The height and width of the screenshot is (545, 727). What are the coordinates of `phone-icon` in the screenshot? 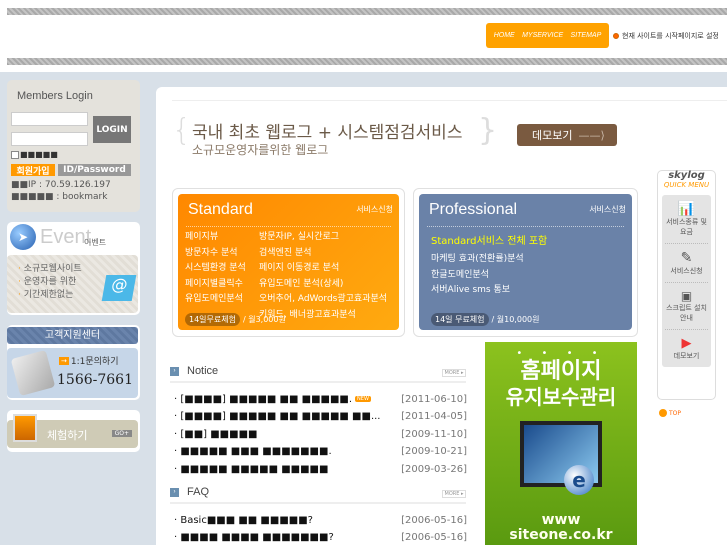 It's located at (33, 373).